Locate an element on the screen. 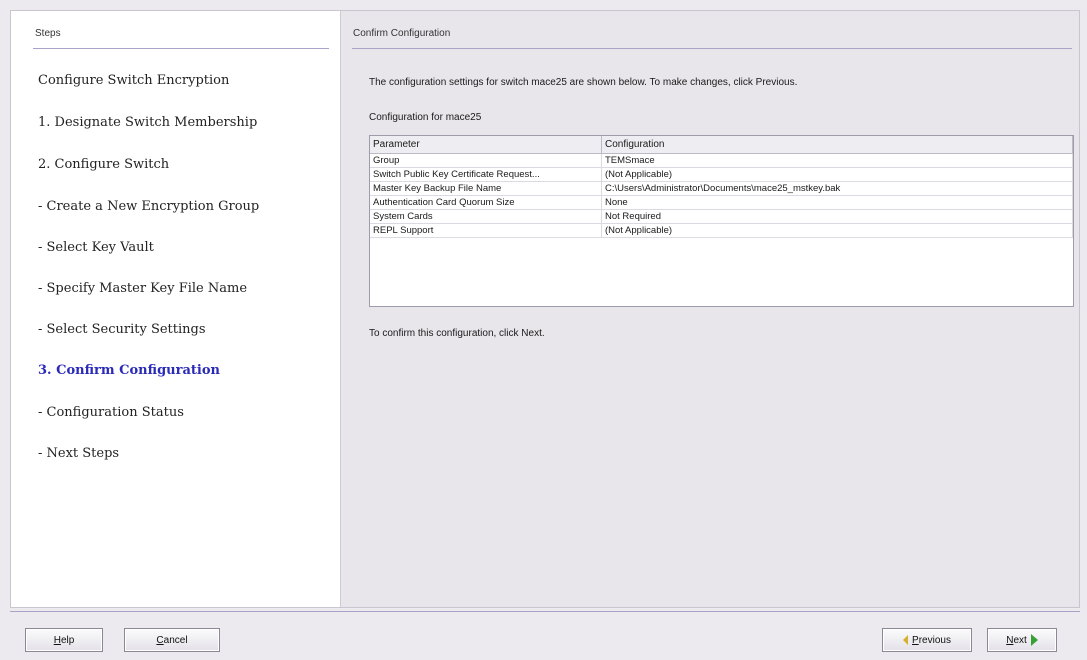 This screenshot has height=660, width=1087. previous-button: Previous is located at coordinates (927, 640).